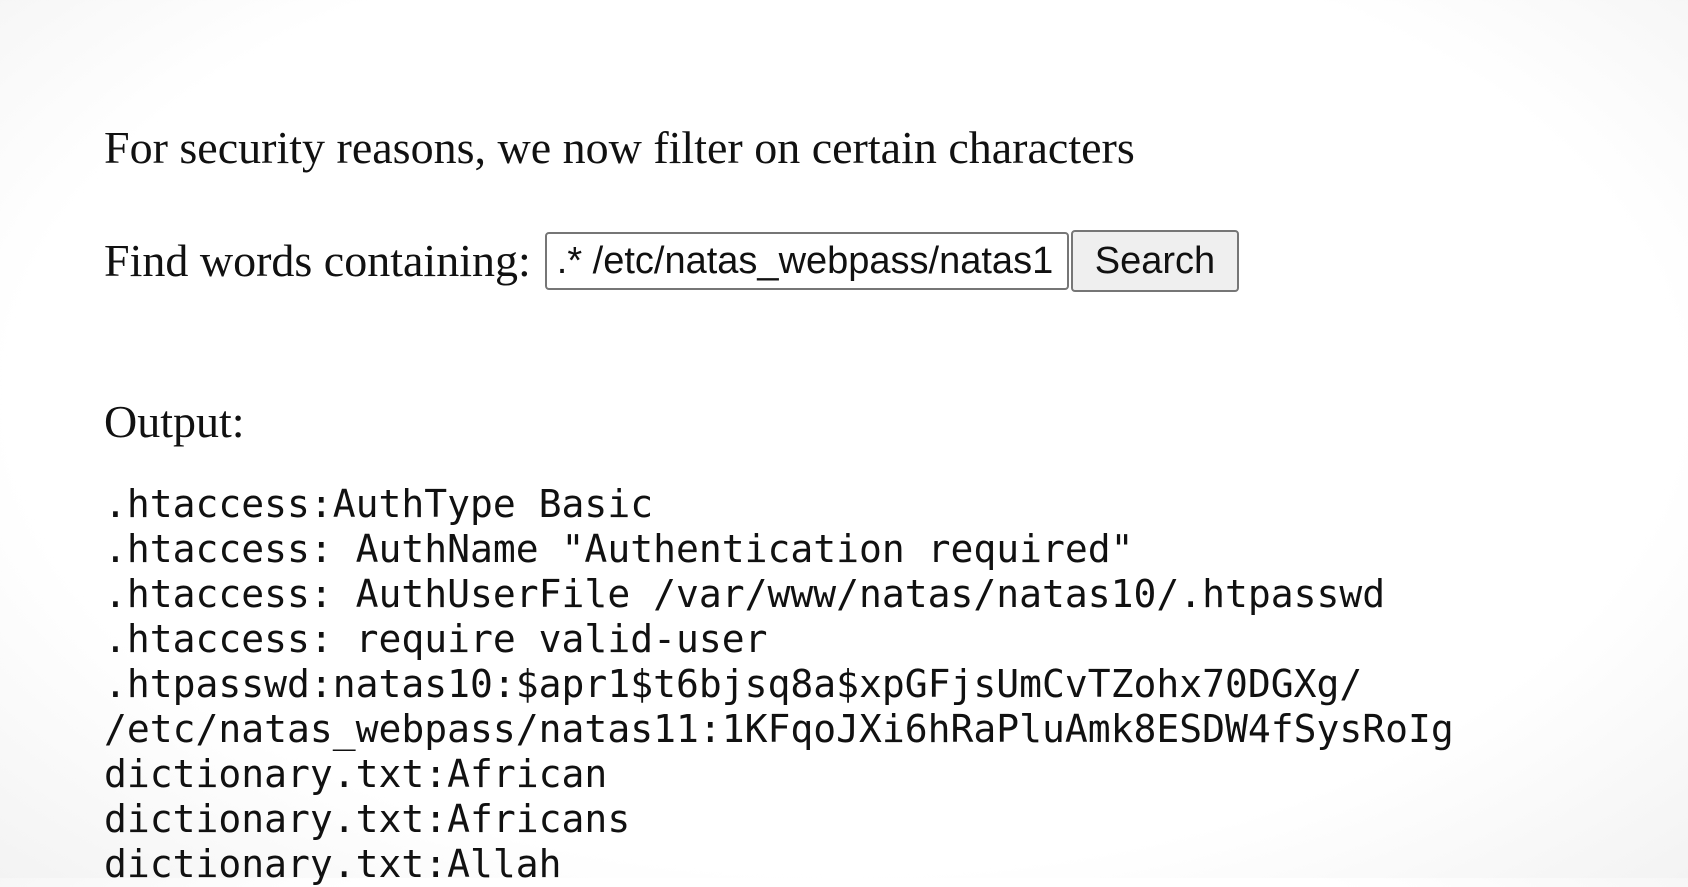 Image resolution: width=1688 pixels, height=887 pixels. Describe the element at coordinates (333, 864) in the screenshot. I see `output-line: dictionary.txt:Allah` at that location.